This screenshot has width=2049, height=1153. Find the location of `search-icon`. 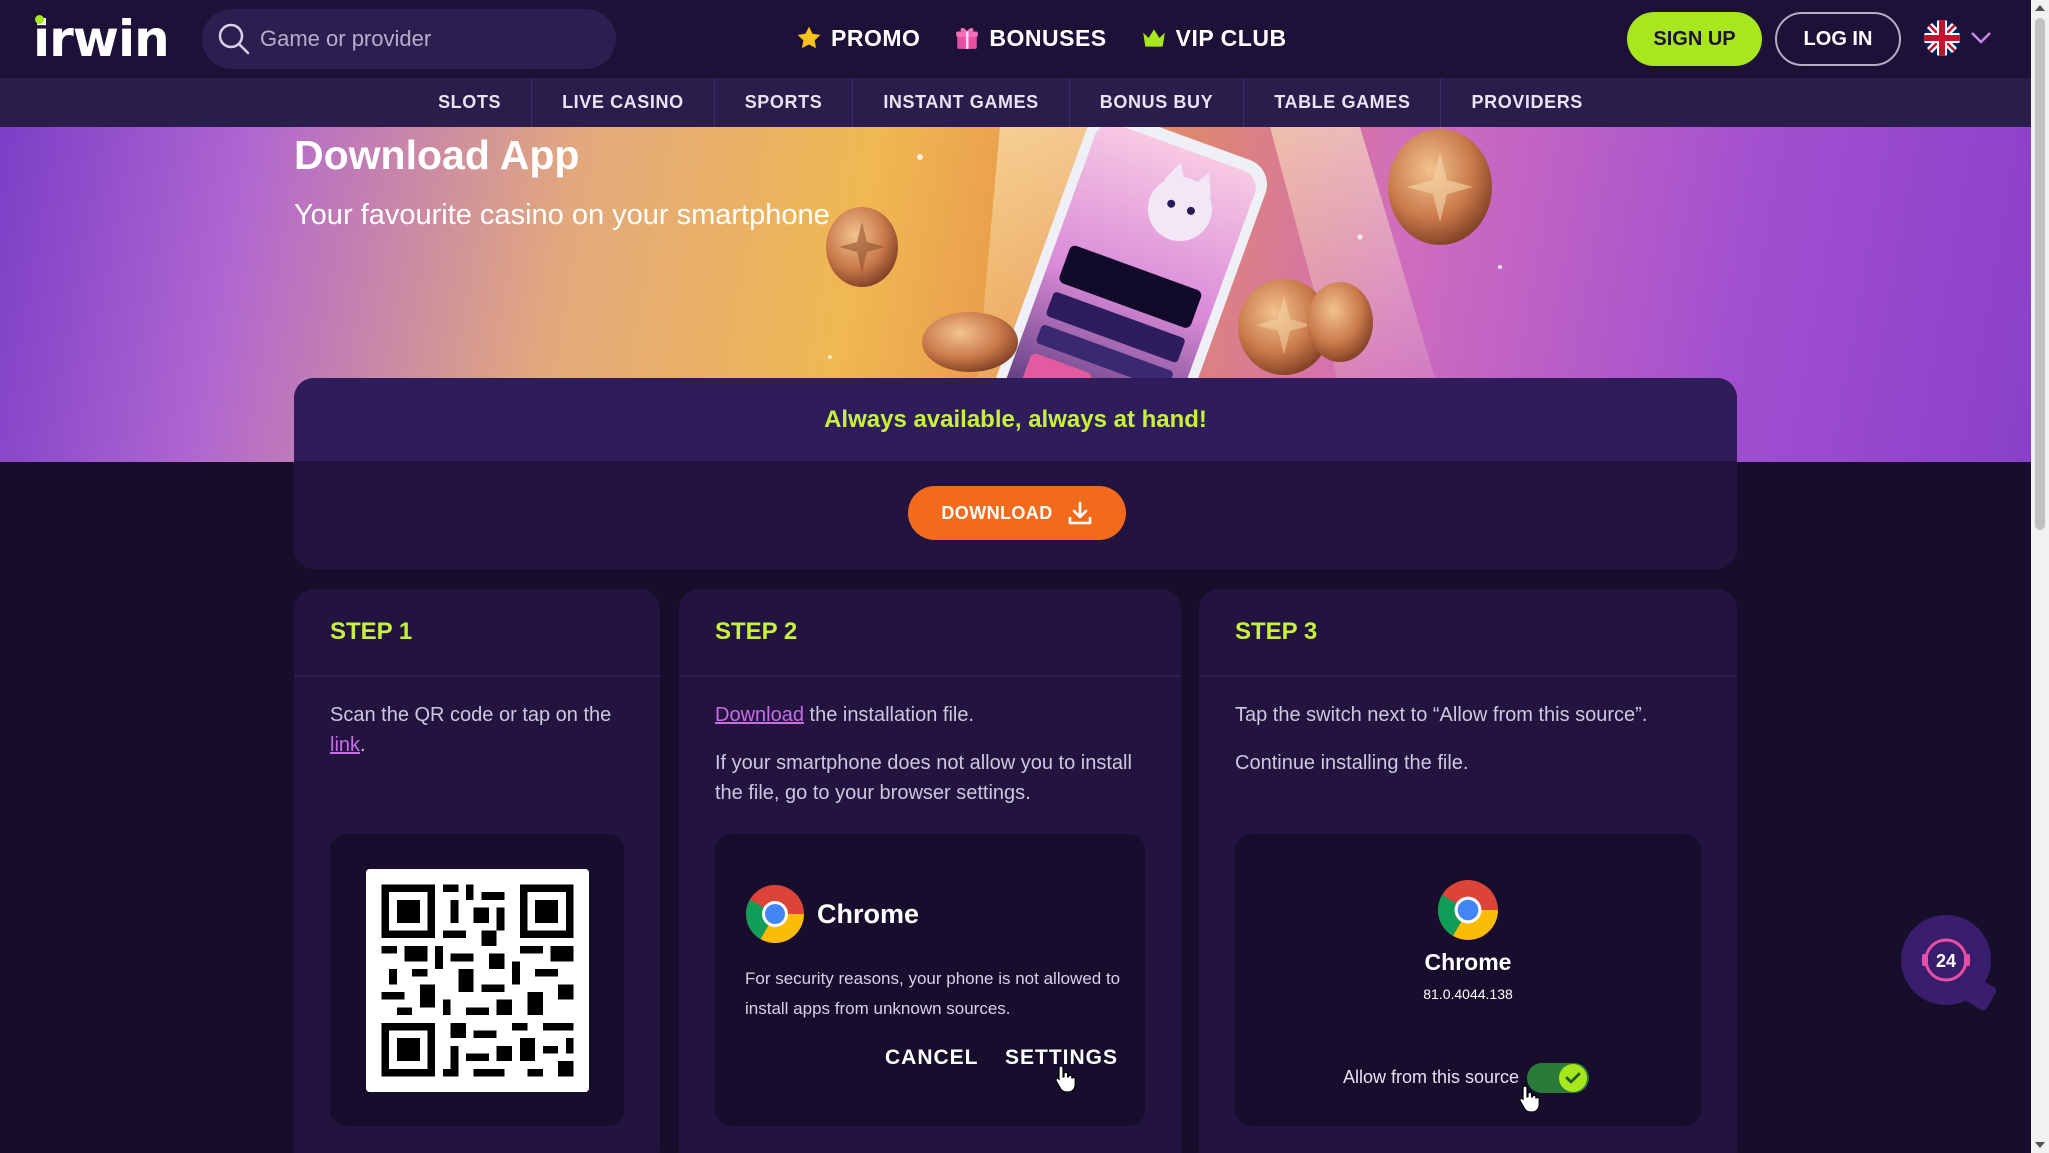

search-icon is located at coordinates (234, 39).